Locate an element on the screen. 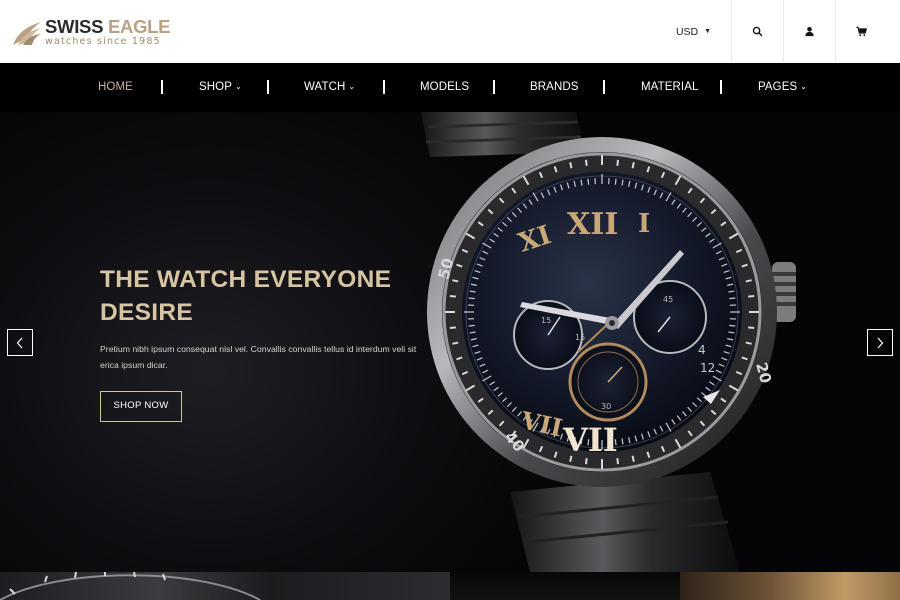 Image resolution: width=900 pixels, height=600 pixels. nav-label: MATERIAL is located at coordinates (670, 87).